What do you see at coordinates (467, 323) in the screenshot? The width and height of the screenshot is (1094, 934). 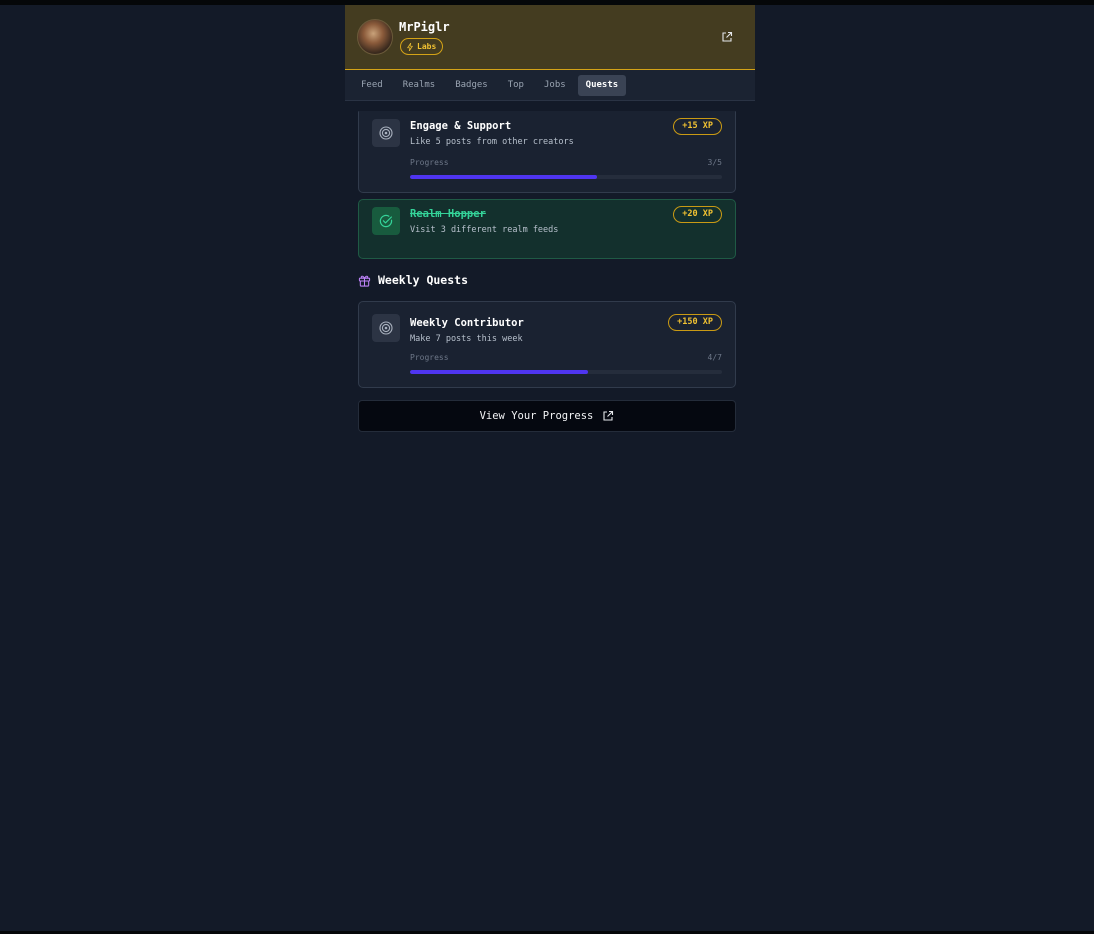 I see `quest-title: Weekly Contributor` at bounding box center [467, 323].